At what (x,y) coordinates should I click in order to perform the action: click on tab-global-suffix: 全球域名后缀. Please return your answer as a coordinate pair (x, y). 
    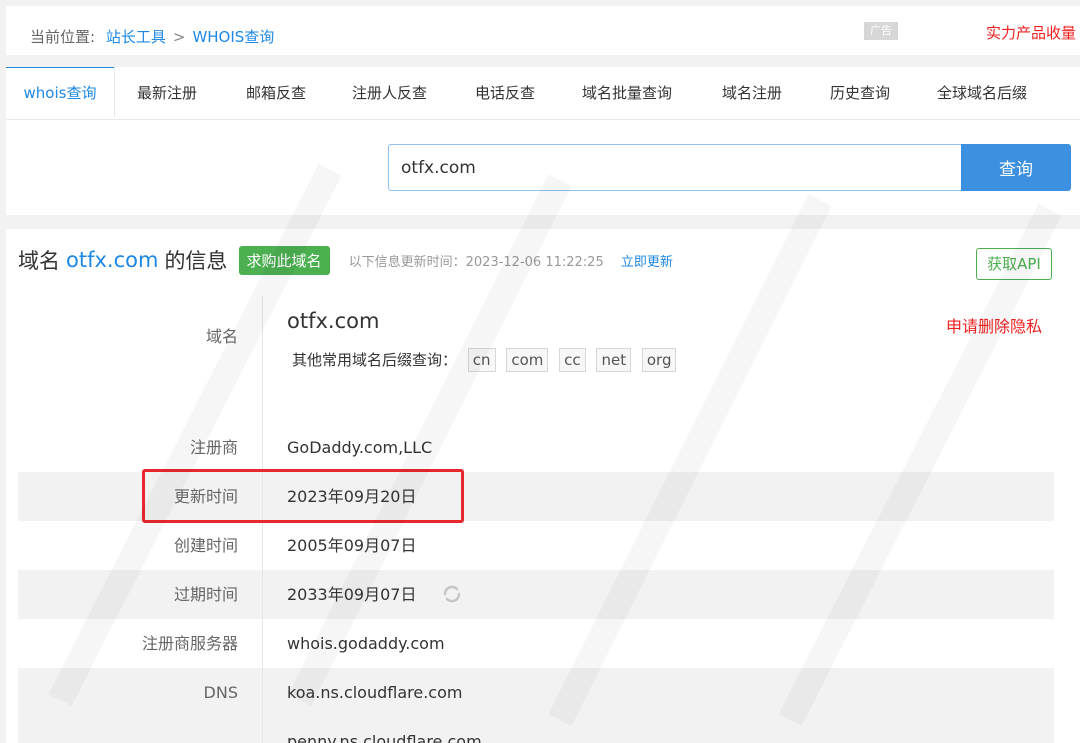
    Looking at the image, I should click on (982, 93).